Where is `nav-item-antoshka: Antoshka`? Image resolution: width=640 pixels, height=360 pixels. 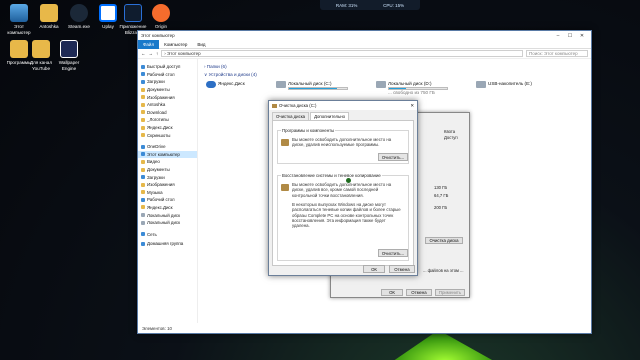
nav-item-antoshka: Antoshka is located at coordinates (167, 105).